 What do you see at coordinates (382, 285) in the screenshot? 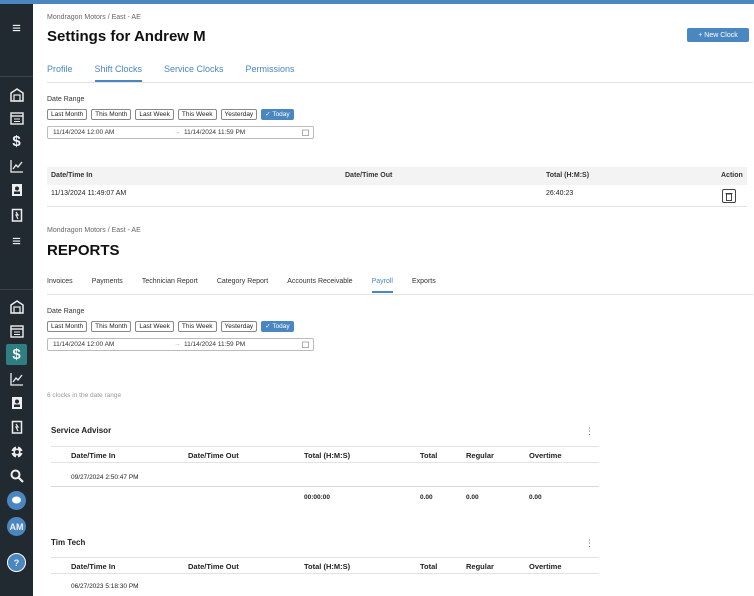
I see `tab-payroll: Payroll` at bounding box center [382, 285].